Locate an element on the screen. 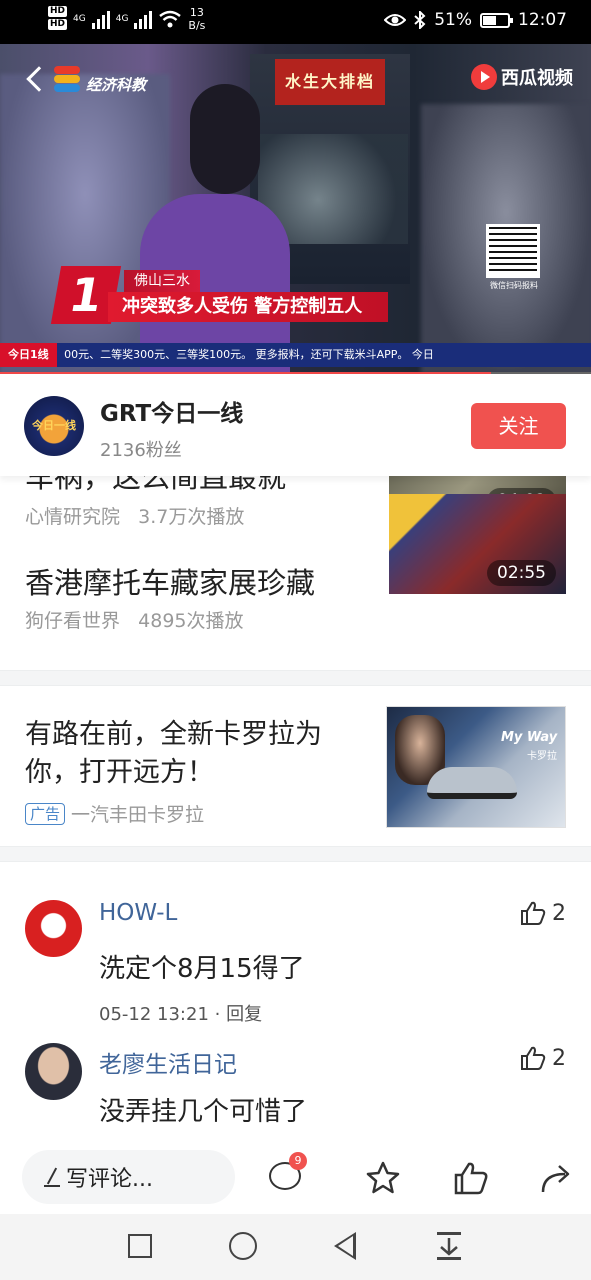 The width and height of the screenshot is (591, 1280). author-avatar-text: 今日一线 is located at coordinates (54, 425).